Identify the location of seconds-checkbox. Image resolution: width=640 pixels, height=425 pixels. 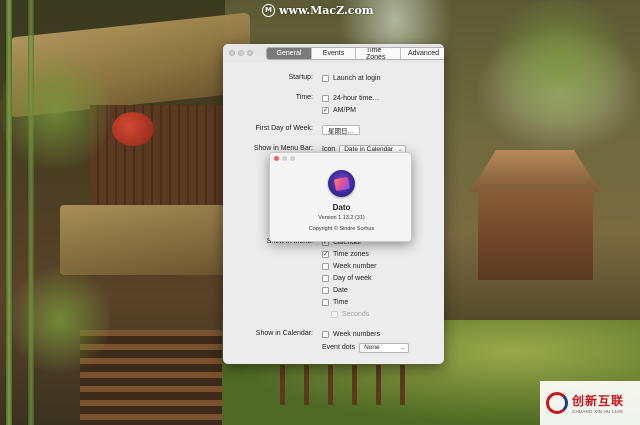
(334, 314).